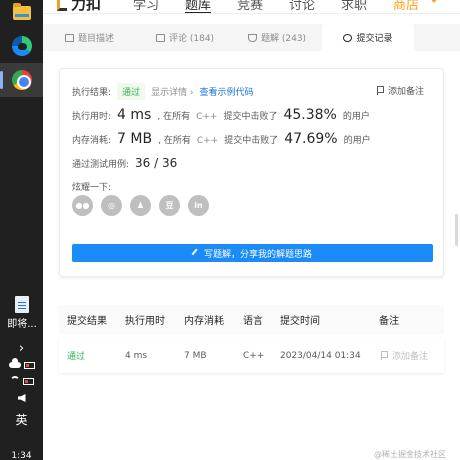 The height and width of the screenshot is (460, 460). What do you see at coordinates (192, 39) in the screenshot?
I see `tab-label: 评论 (184)` at bounding box center [192, 39].